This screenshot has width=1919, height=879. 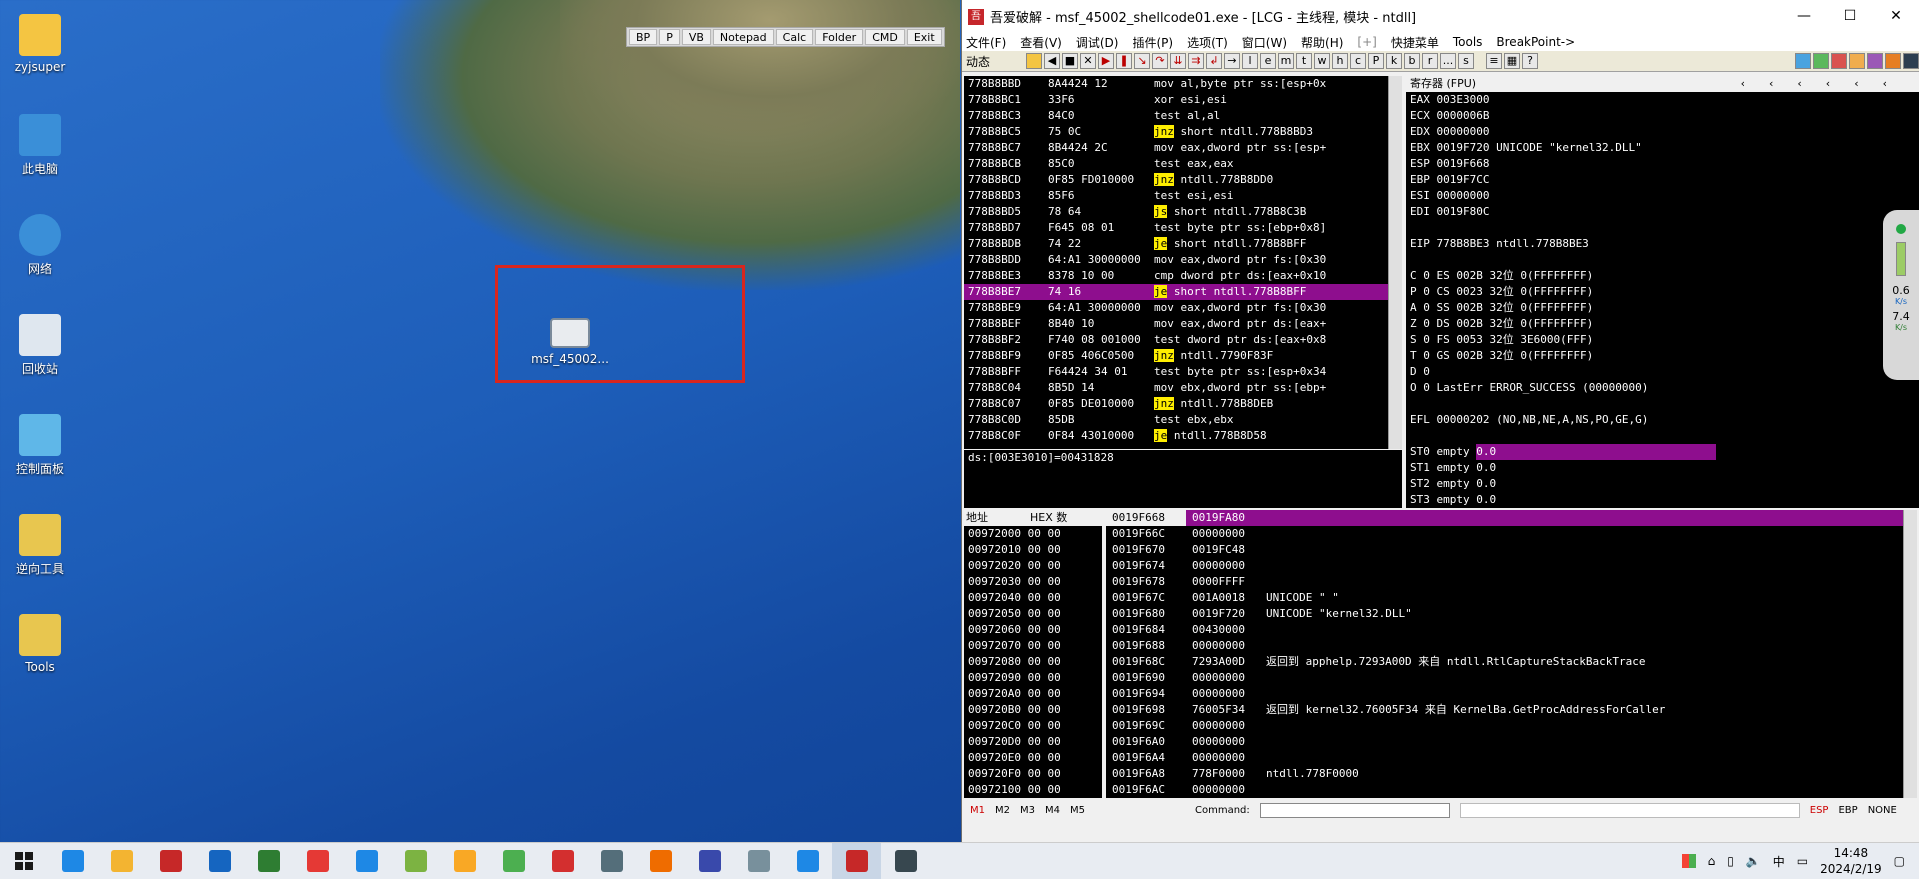 I want to click on dump-row: 009720D0 00 00, so click(x=1035, y=742).